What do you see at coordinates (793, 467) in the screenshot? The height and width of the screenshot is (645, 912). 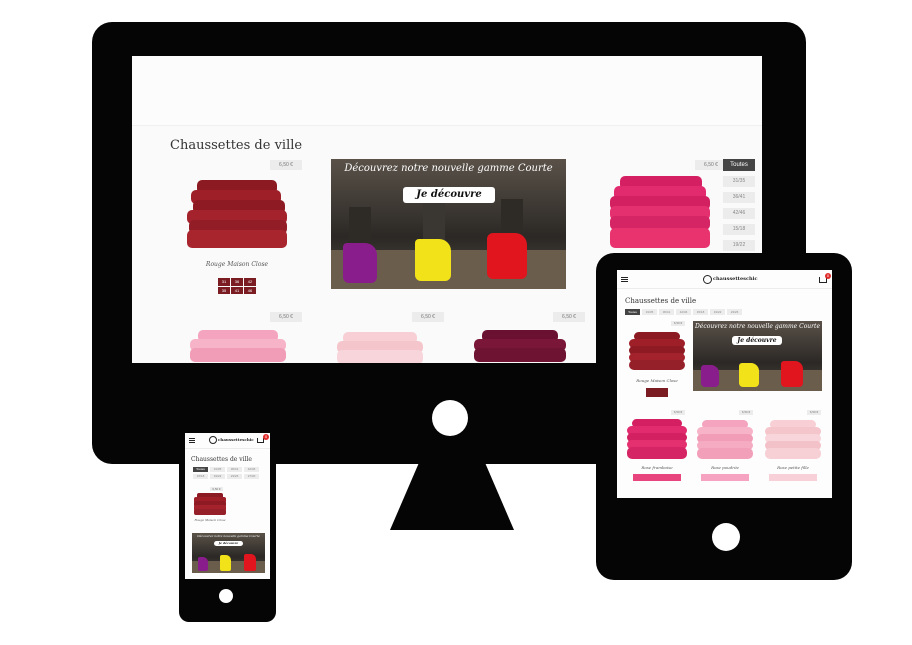 I see `product-name: Rose petite fille` at bounding box center [793, 467].